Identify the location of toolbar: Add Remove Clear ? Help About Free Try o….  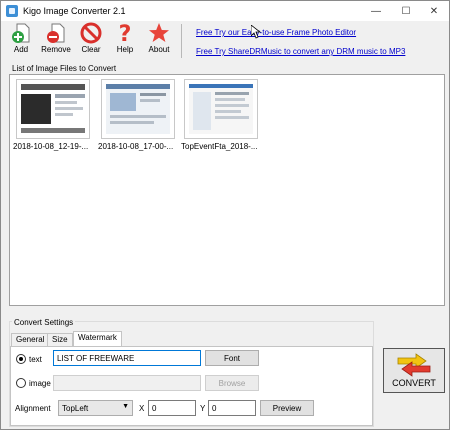
(225, 41).